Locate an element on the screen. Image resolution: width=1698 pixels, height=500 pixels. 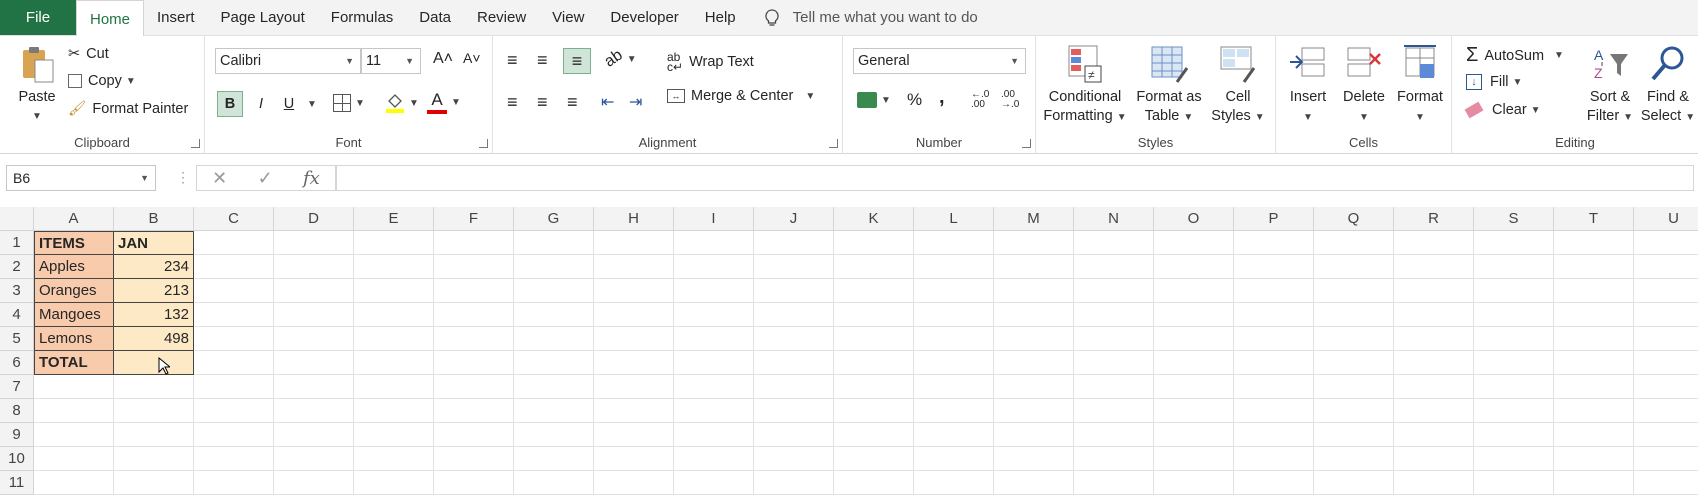
cell-l8 is located at coordinates (954, 411).